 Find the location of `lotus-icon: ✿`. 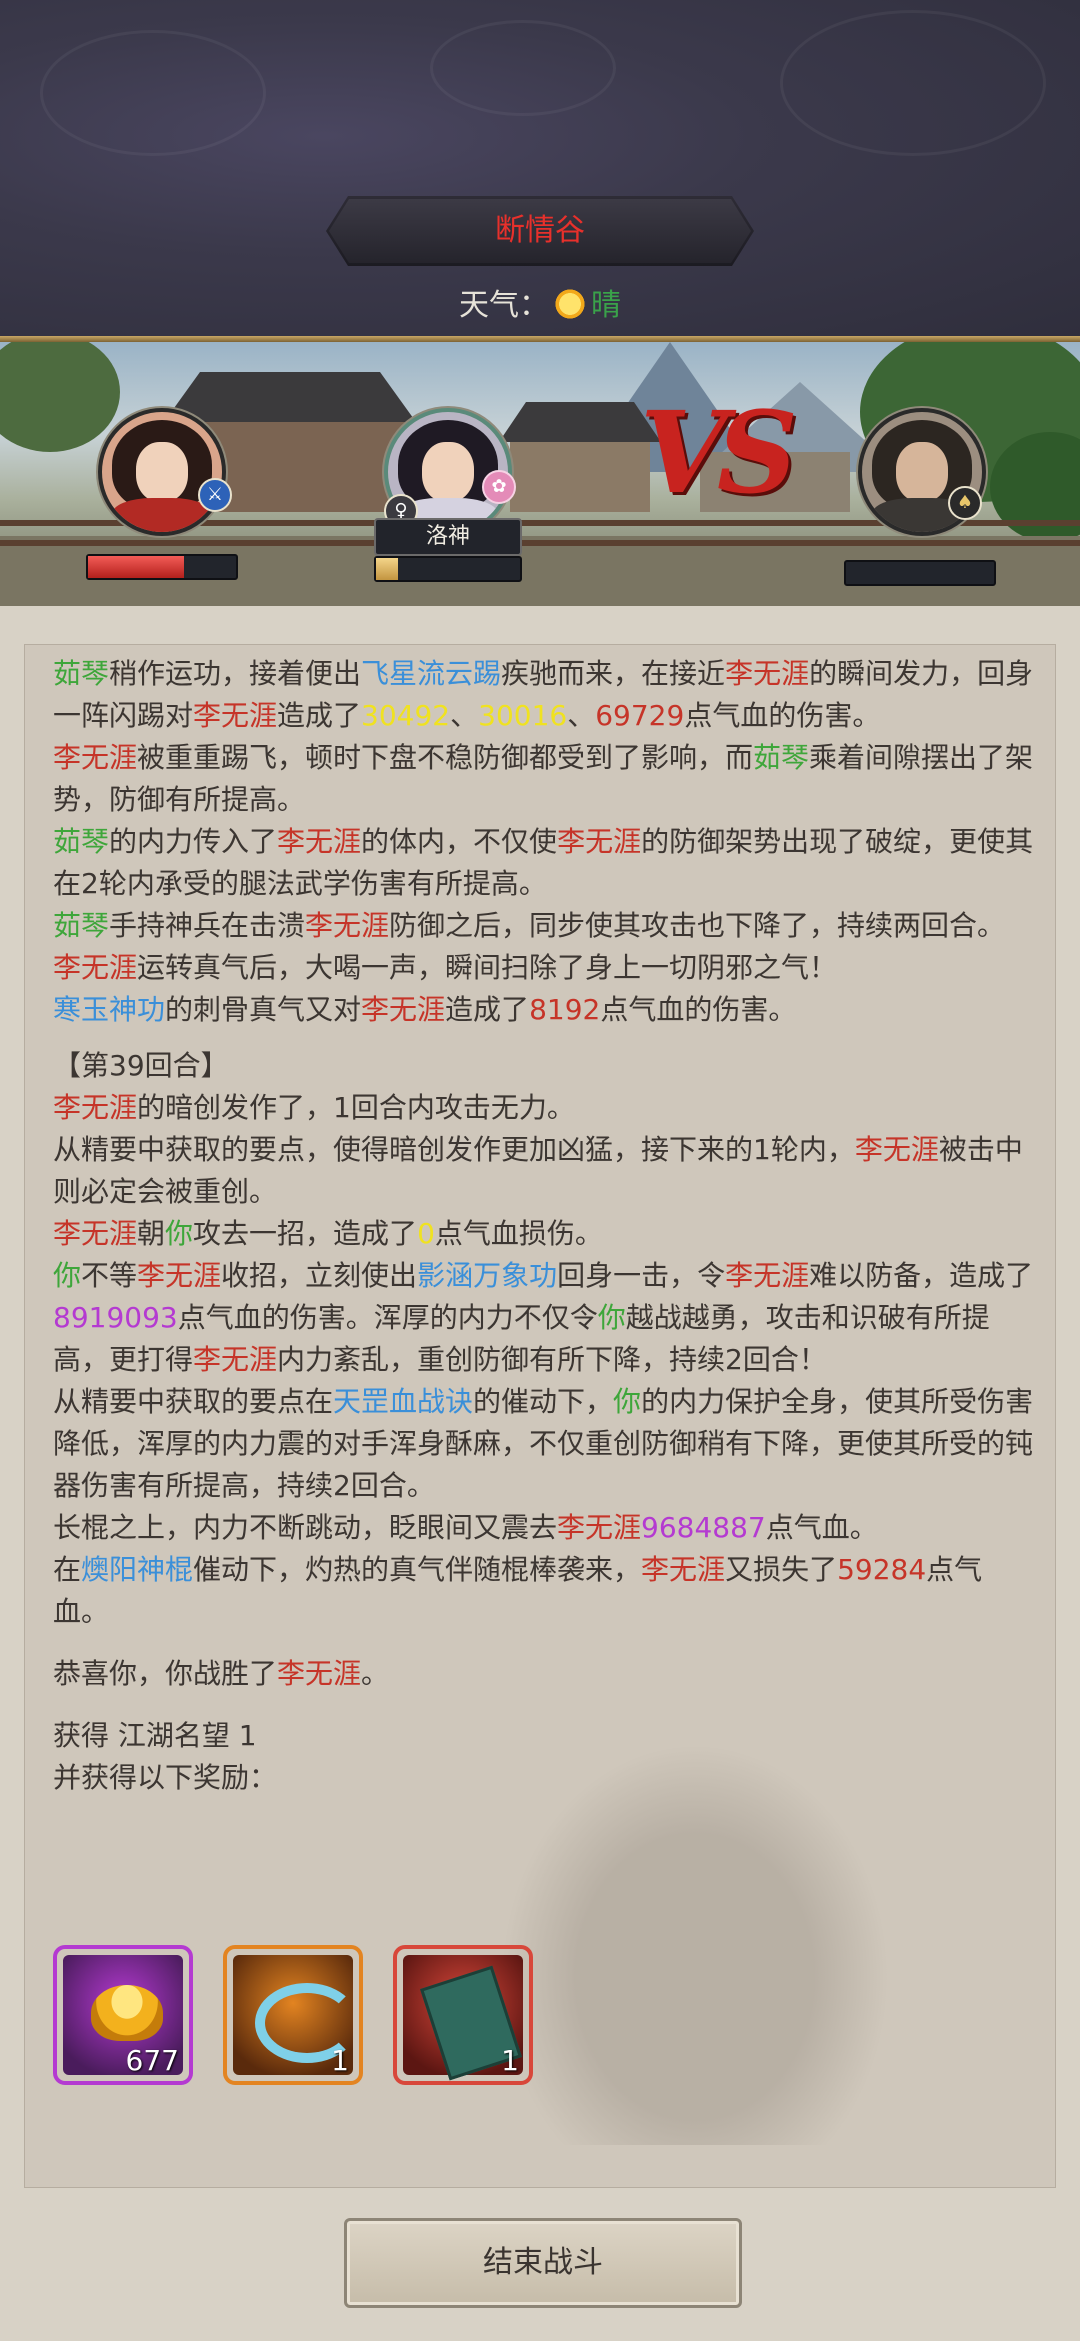

lotus-icon: ✿ is located at coordinates (499, 487).